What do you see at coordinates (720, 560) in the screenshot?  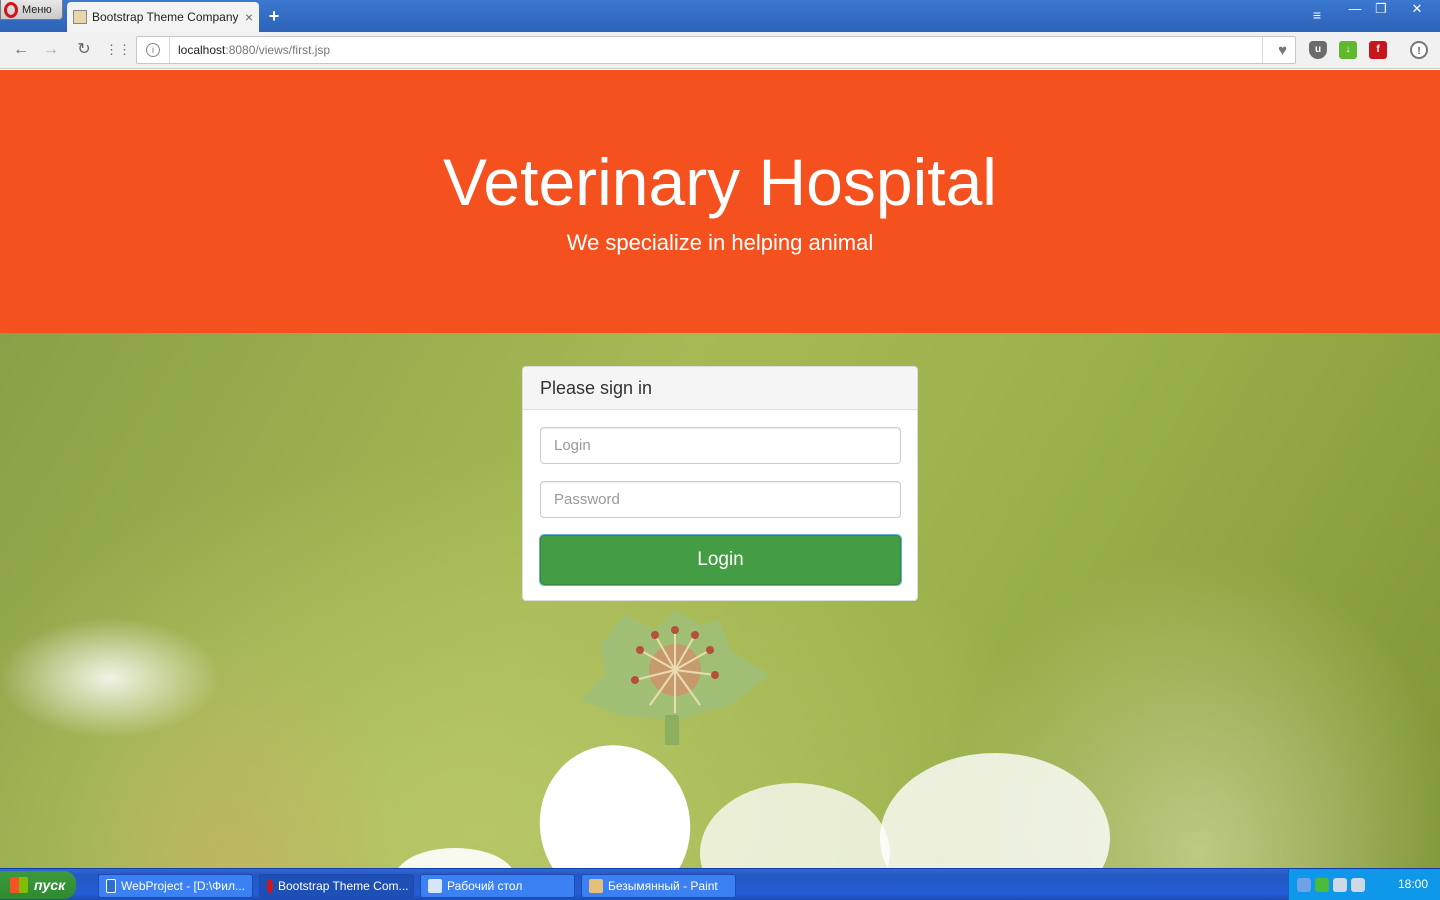 I see `login-button: Login` at bounding box center [720, 560].